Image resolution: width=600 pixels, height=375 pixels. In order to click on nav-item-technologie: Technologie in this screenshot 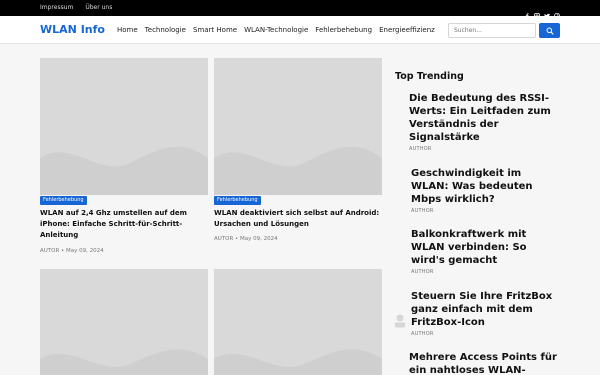, I will do `click(165, 30)`.